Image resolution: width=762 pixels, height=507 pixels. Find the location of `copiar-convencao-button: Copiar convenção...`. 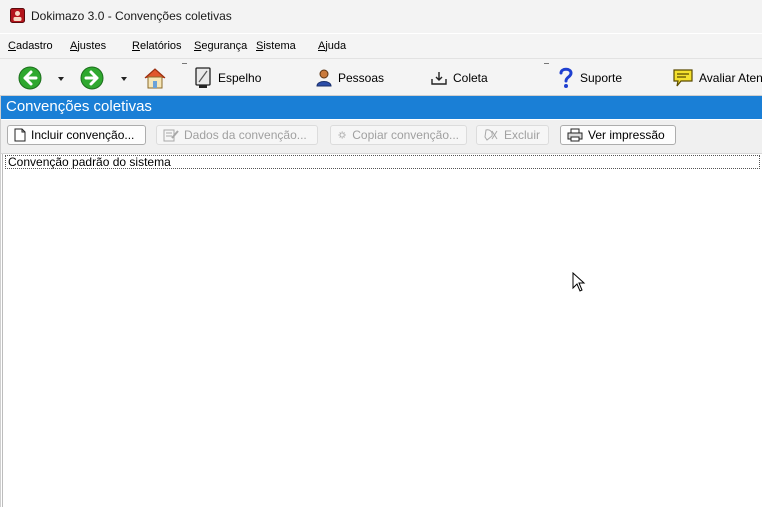

copiar-convencao-button: Copiar convenção... is located at coordinates (398, 135).